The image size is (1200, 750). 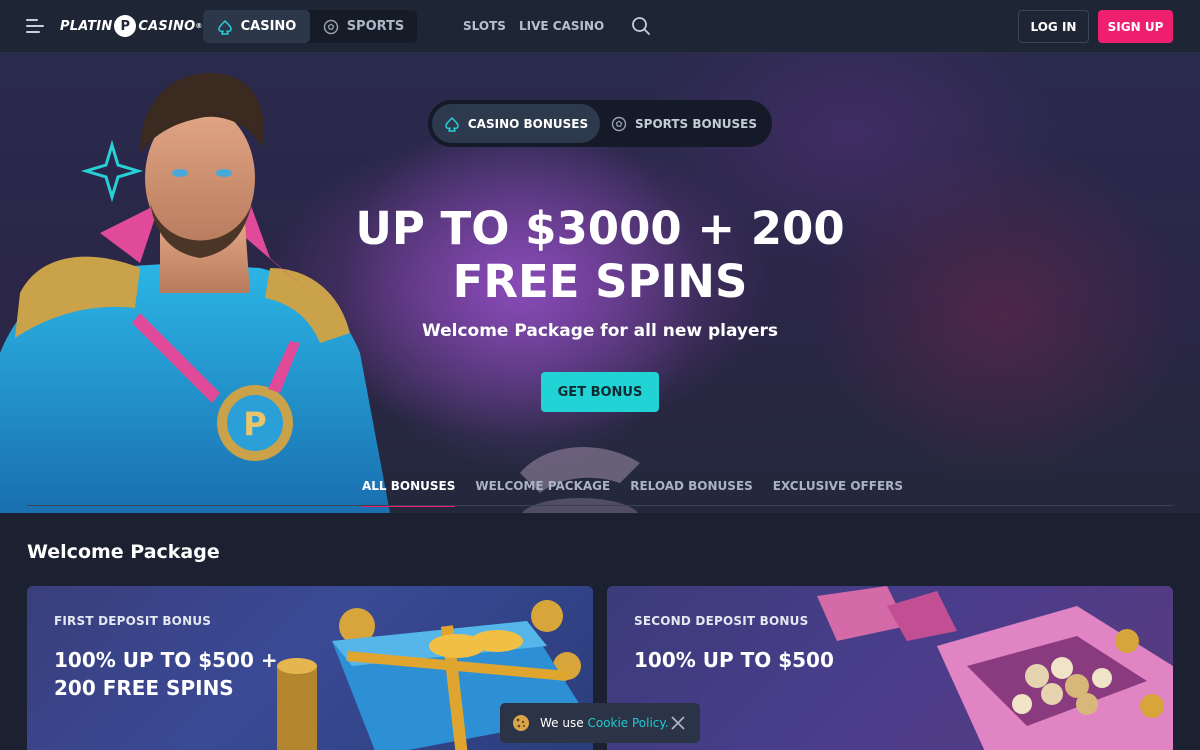 I want to click on casino-bonuses-label: CASINO BONUSES, so click(x=528, y=123).